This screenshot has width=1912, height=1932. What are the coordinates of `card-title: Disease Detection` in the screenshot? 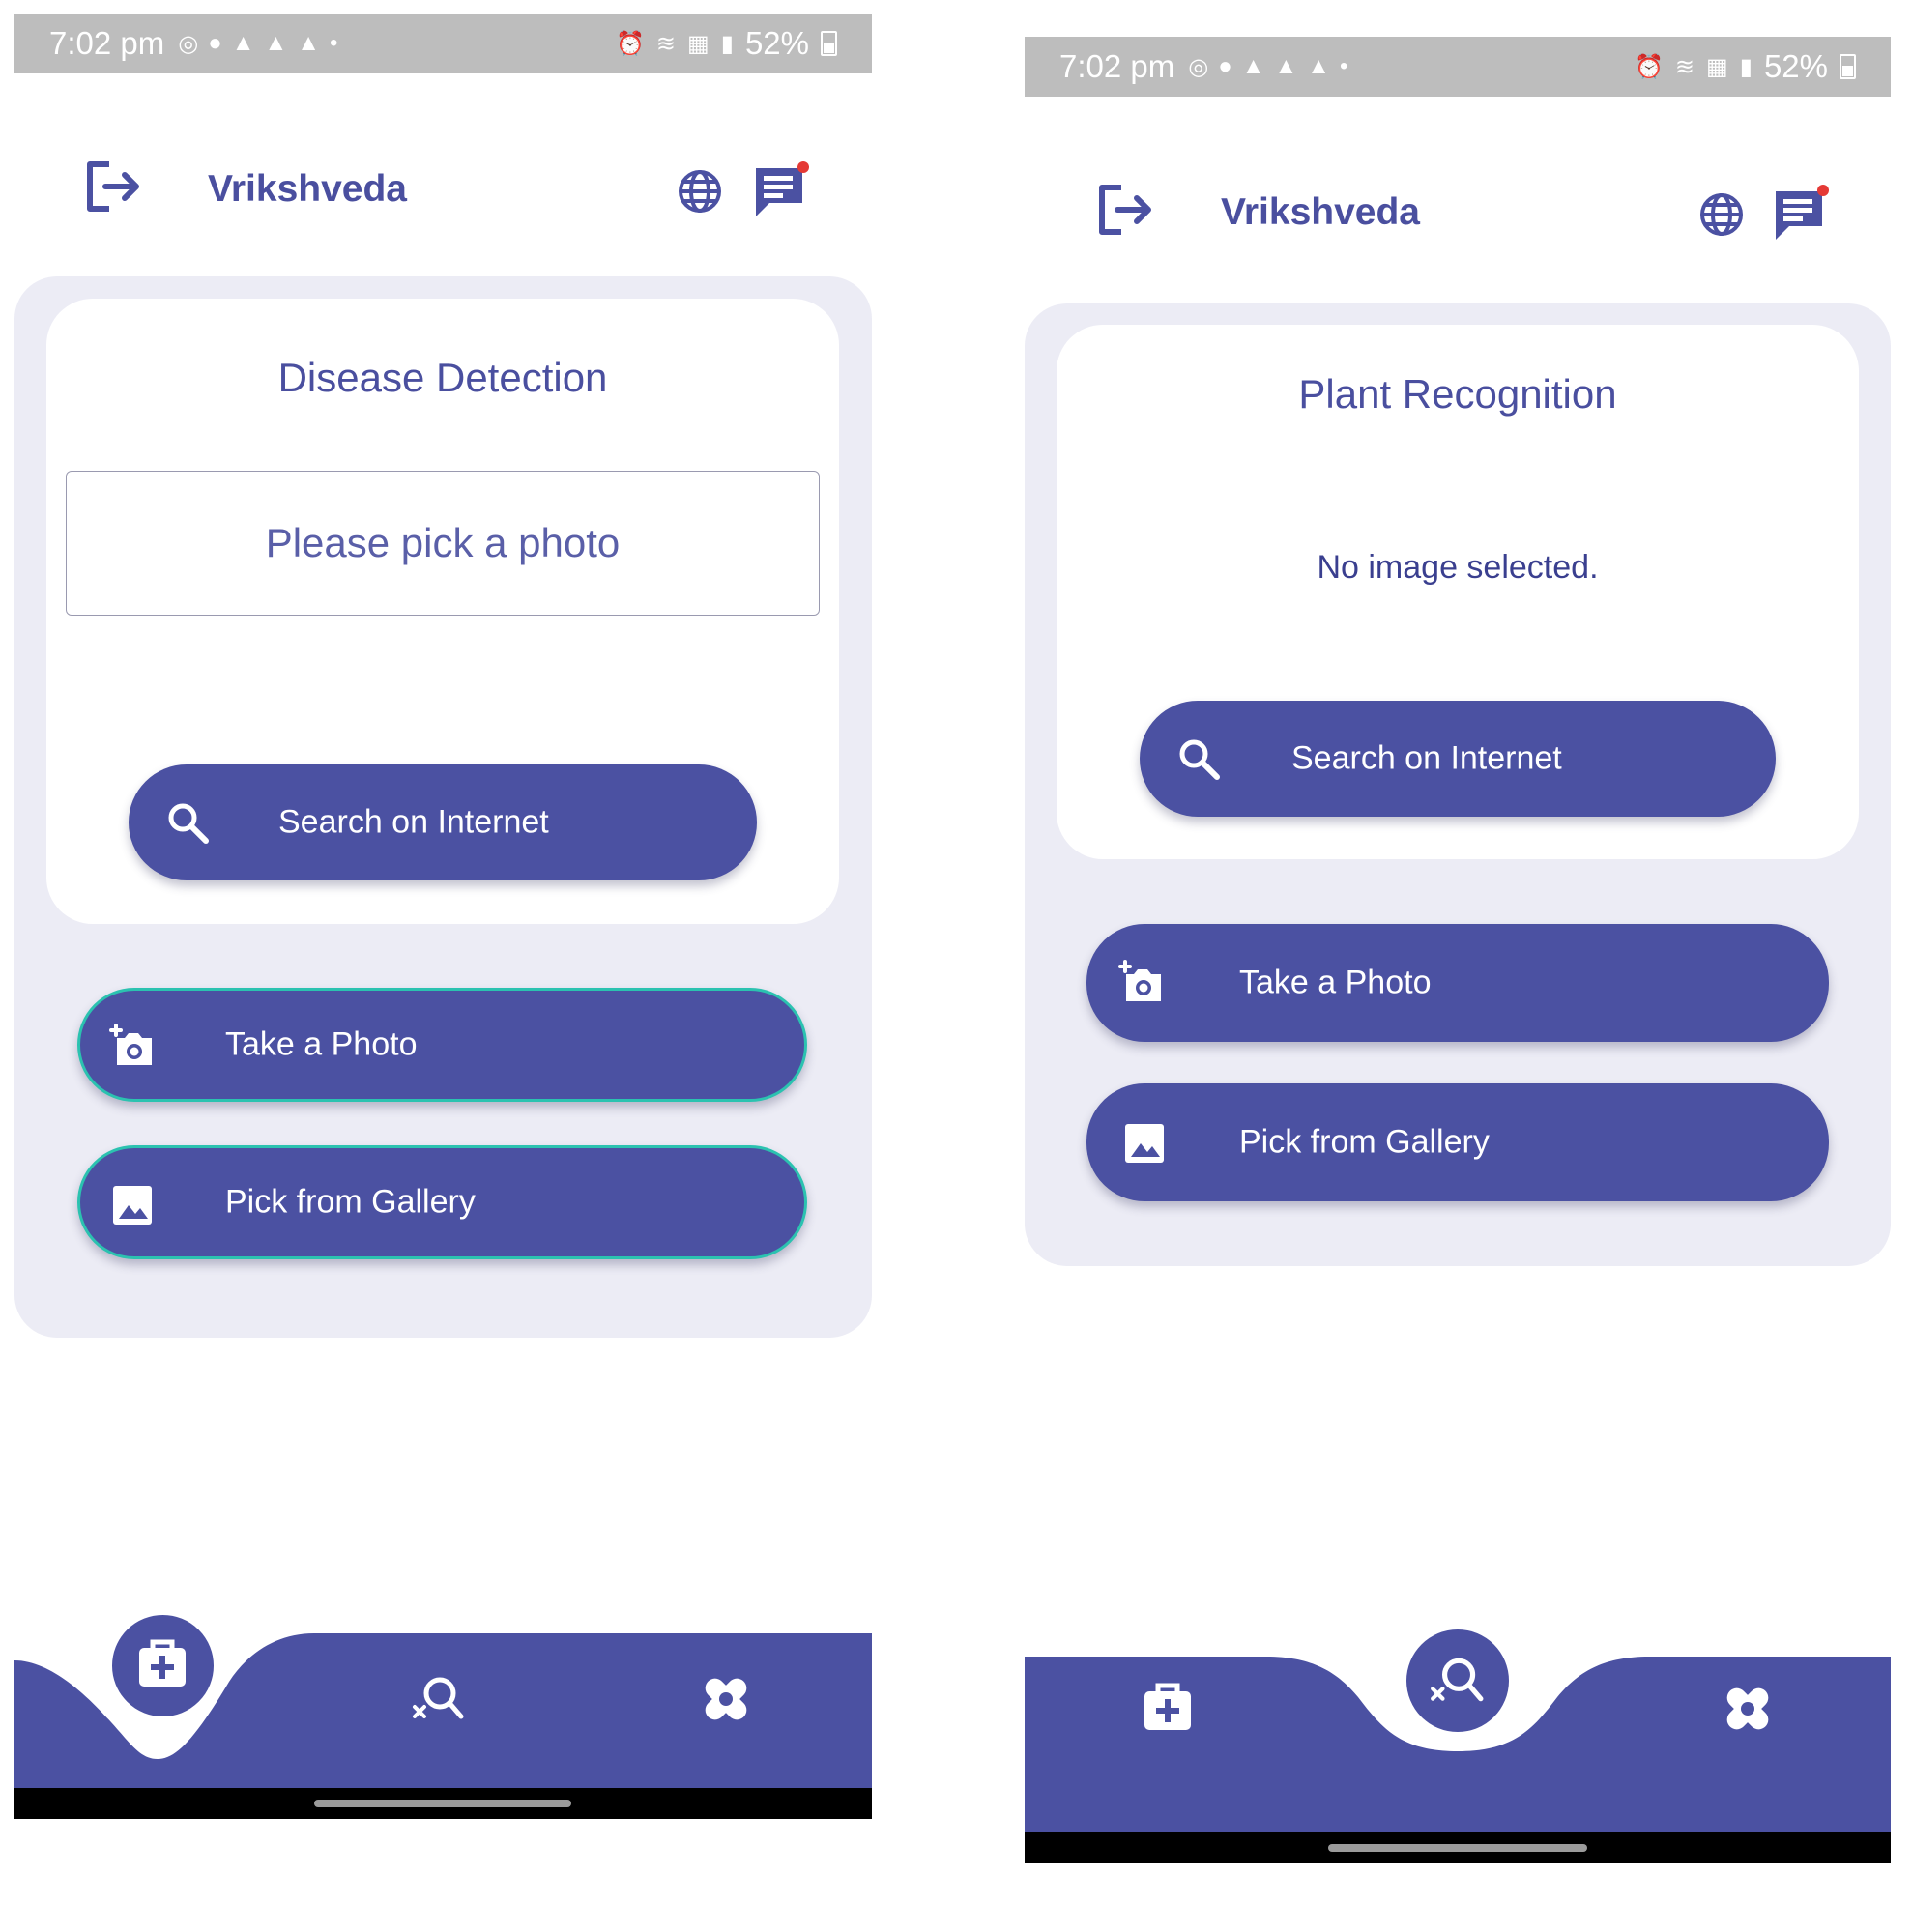 It's located at (442, 377).